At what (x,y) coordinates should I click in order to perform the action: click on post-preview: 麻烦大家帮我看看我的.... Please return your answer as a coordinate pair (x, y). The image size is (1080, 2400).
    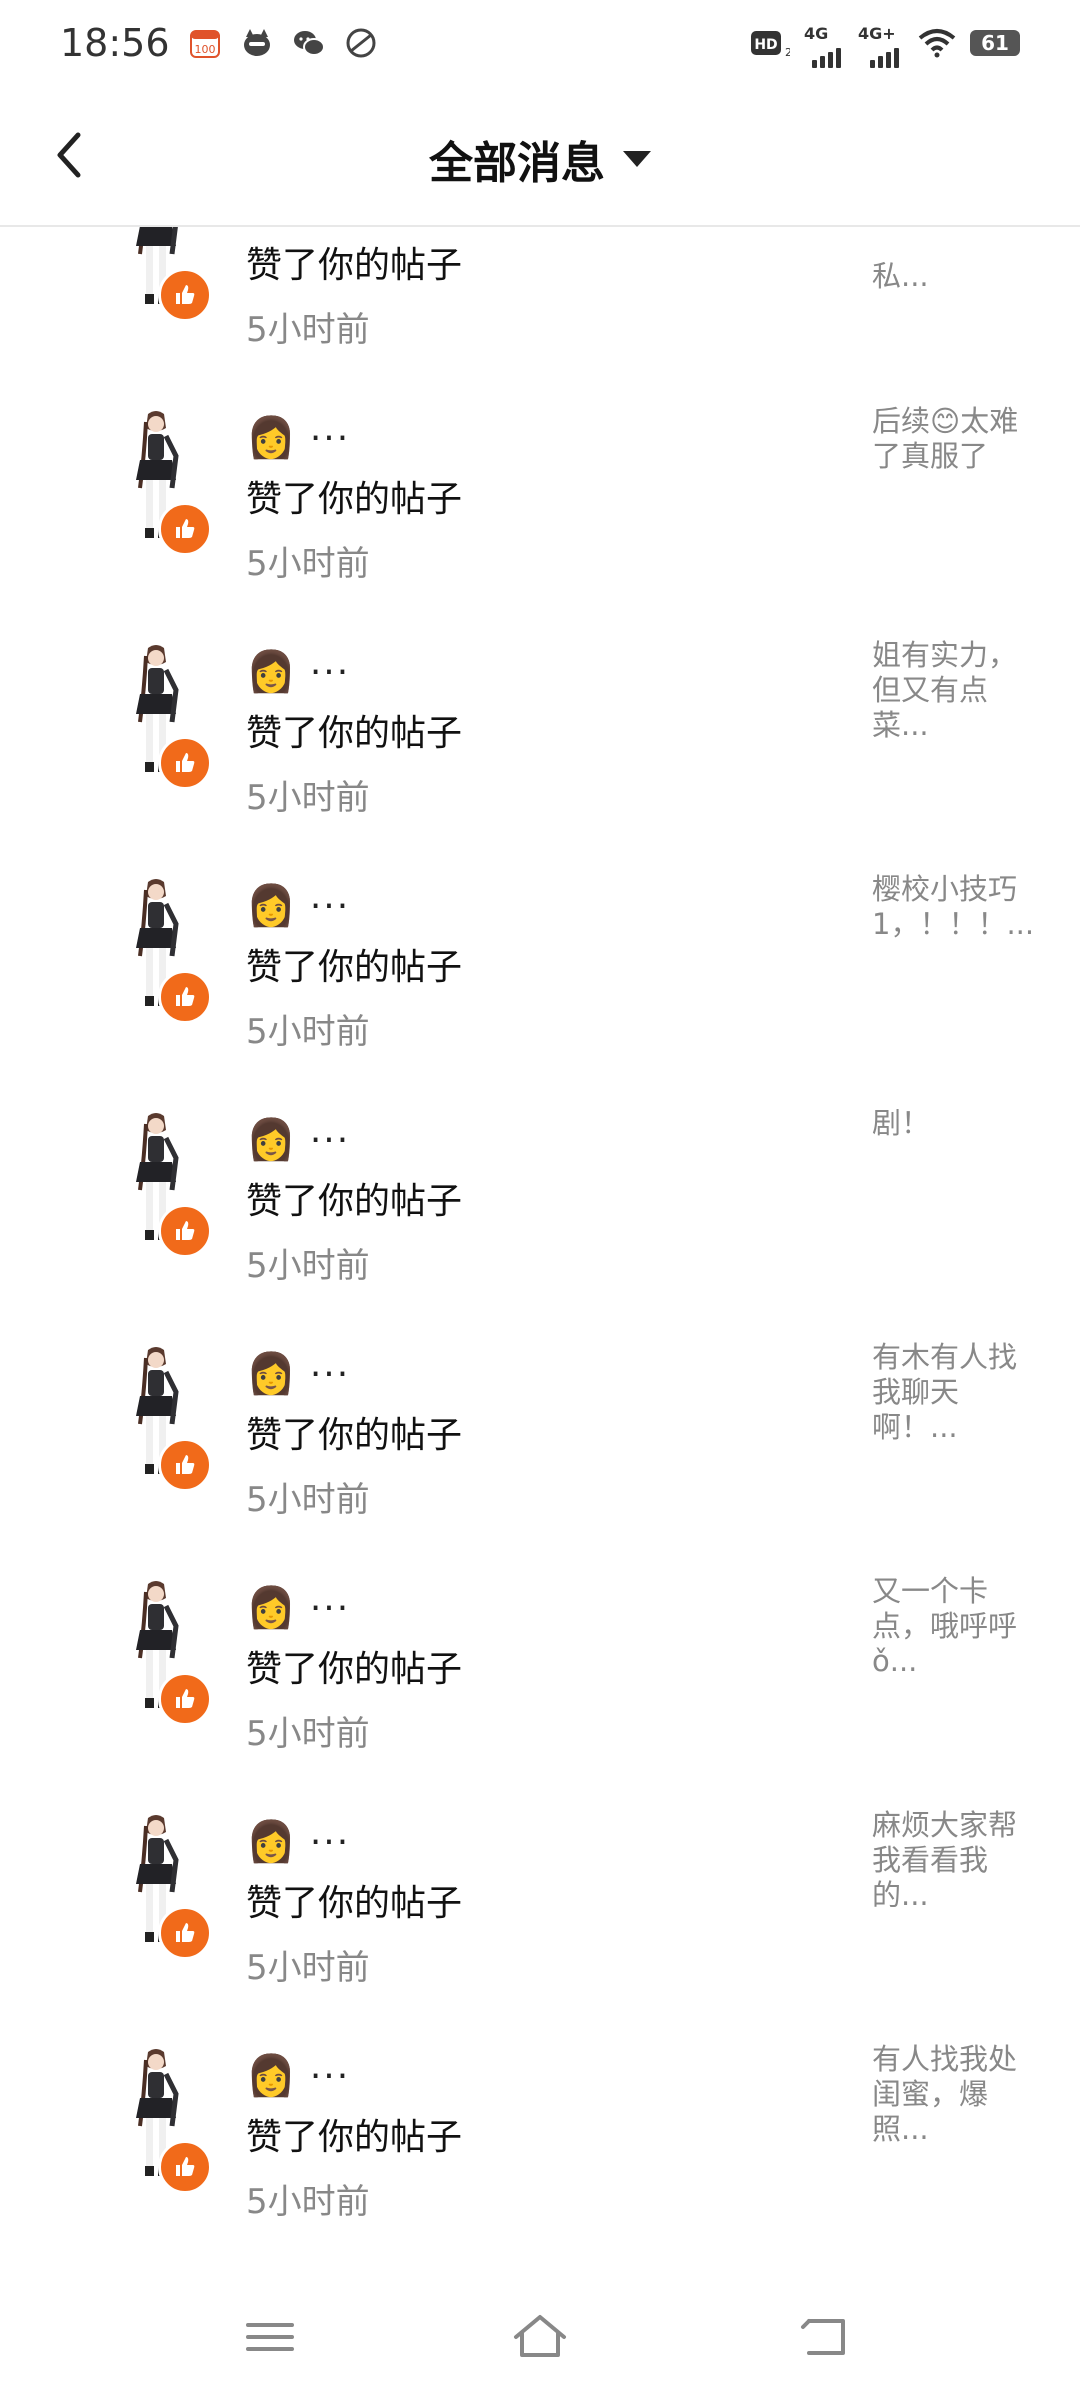
    Looking at the image, I should click on (957, 1860).